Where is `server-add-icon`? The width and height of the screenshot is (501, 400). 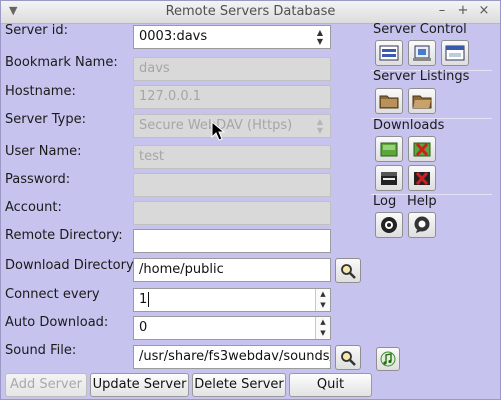
server-add-icon is located at coordinates (422, 53).